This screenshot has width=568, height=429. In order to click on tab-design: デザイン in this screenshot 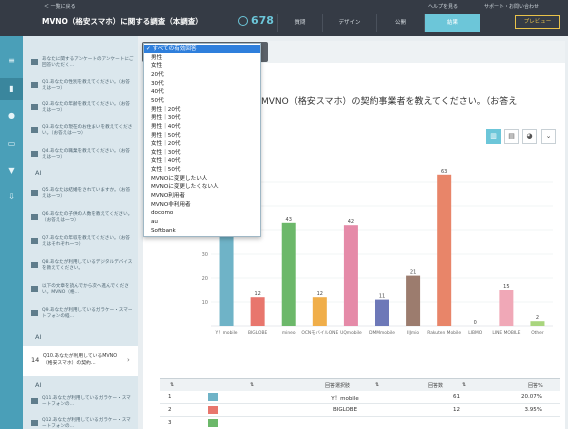, I will do `click(349, 23)`.